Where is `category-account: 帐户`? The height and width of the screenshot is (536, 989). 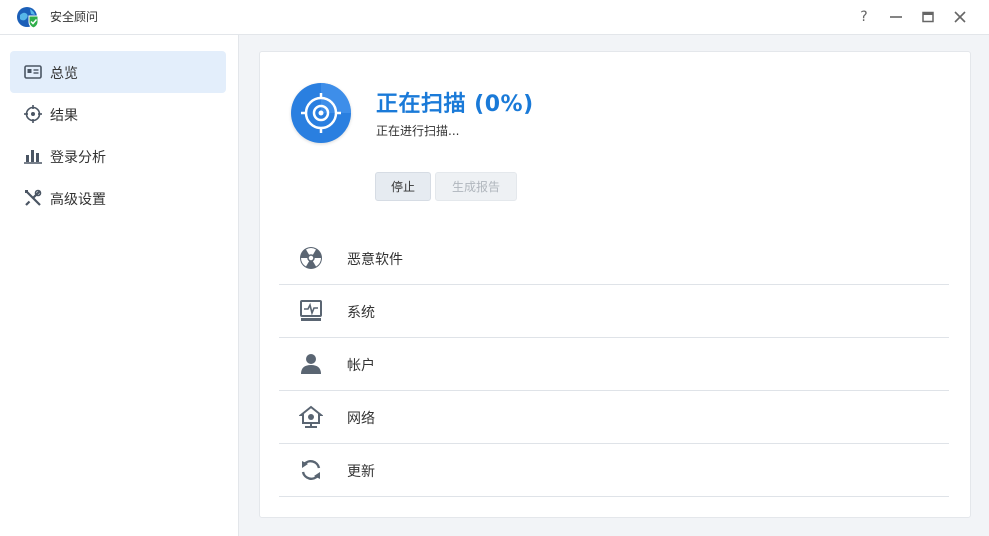
category-account: 帐户 is located at coordinates (614, 364).